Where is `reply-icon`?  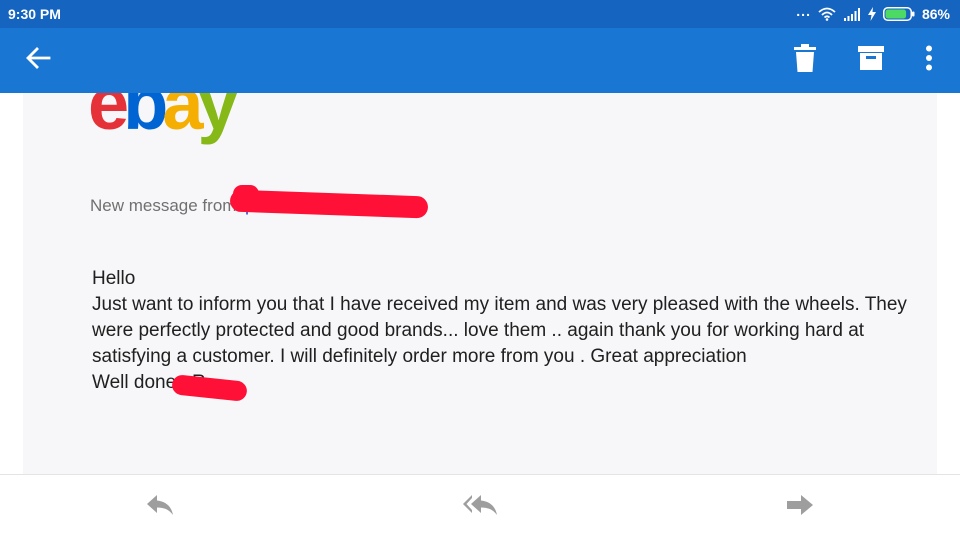
reply-icon is located at coordinates (160, 507).